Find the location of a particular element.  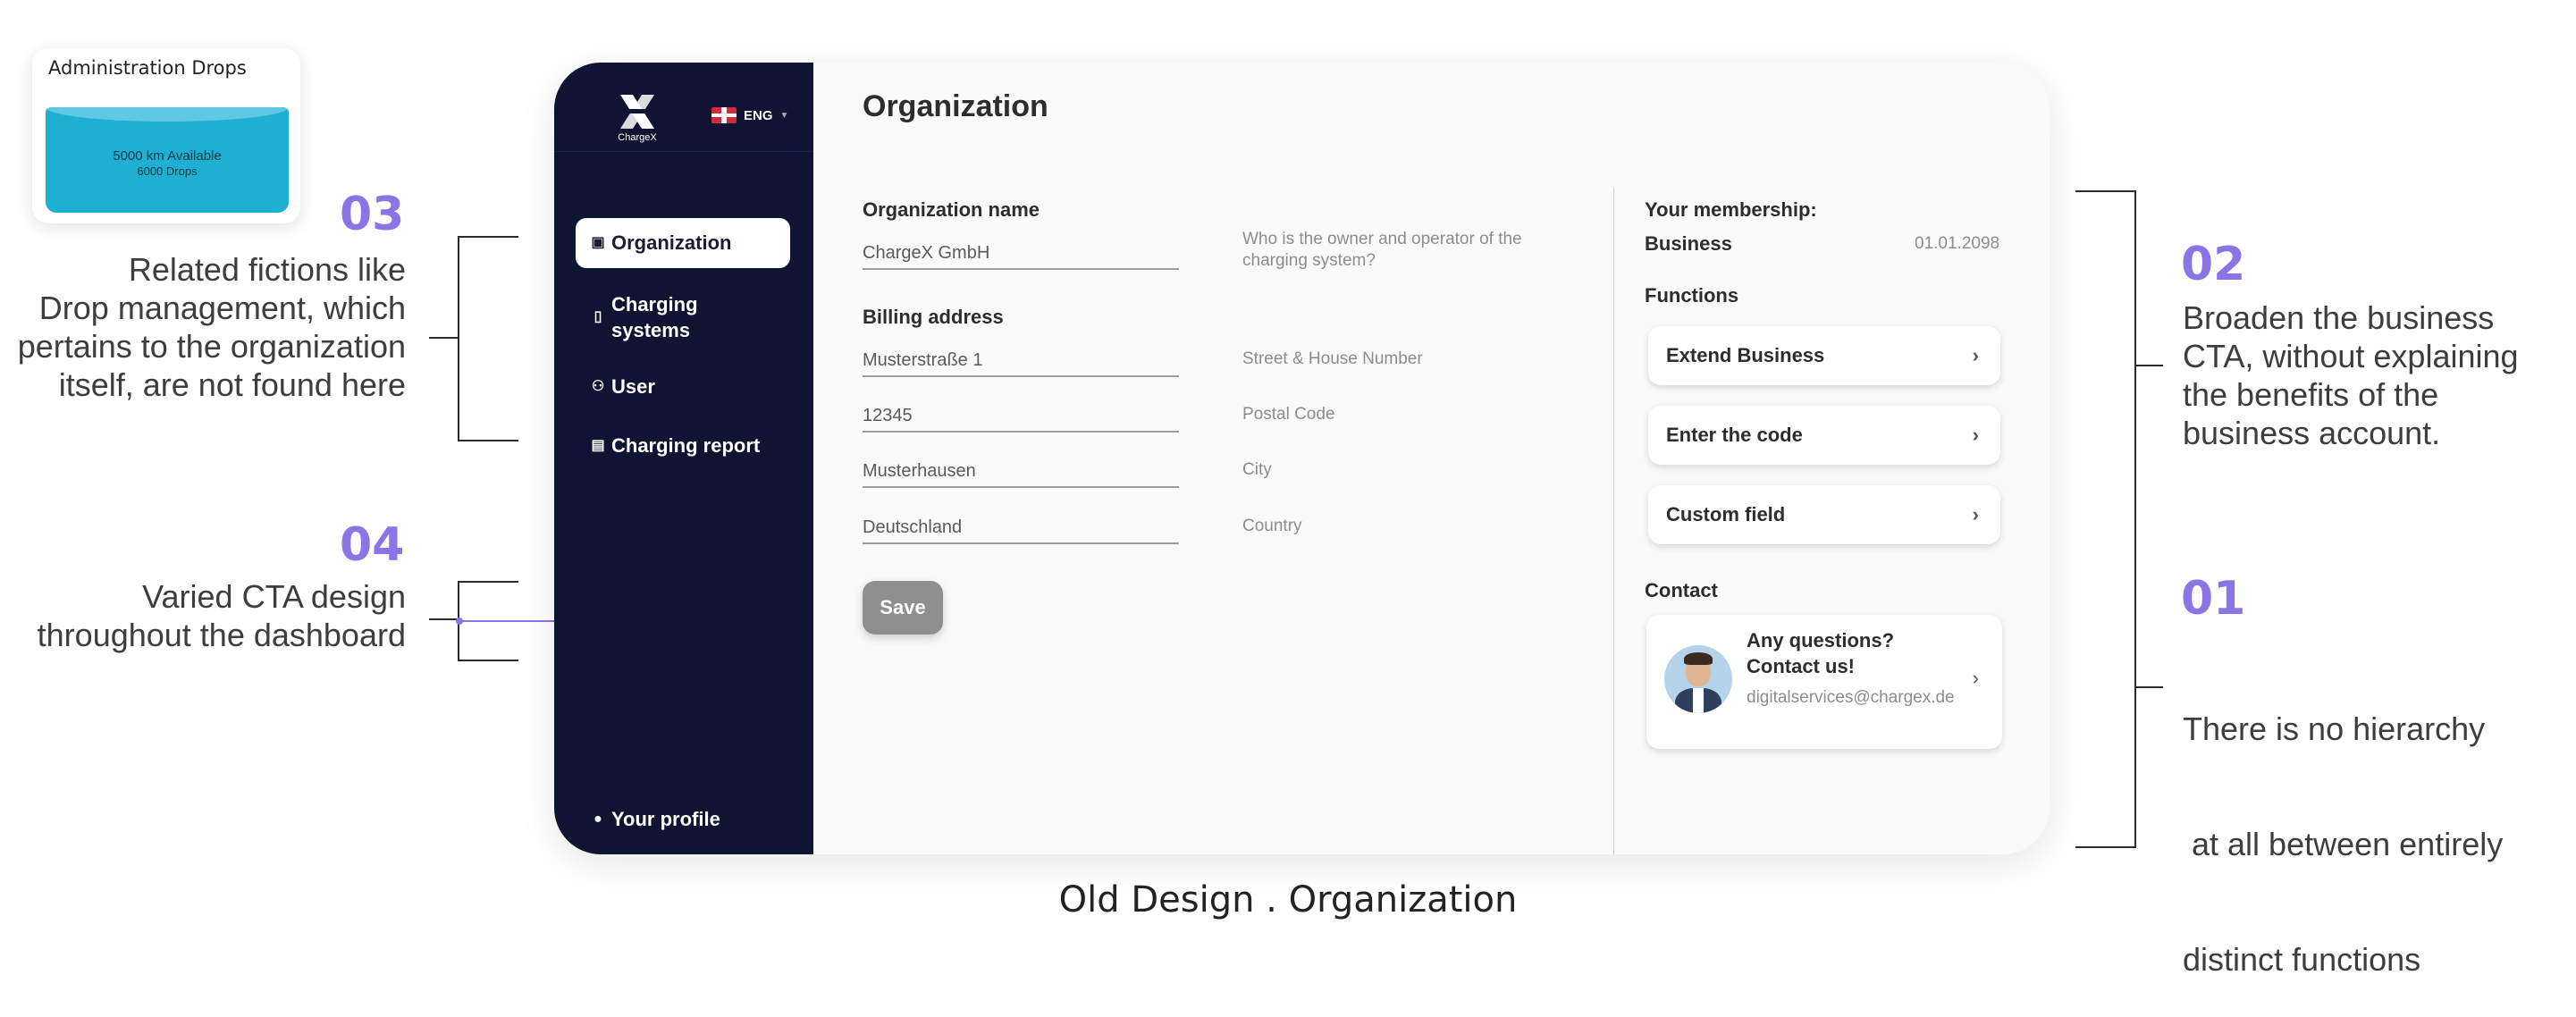

custom-field-button: Custom field › is located at coordinates (1824, 514).